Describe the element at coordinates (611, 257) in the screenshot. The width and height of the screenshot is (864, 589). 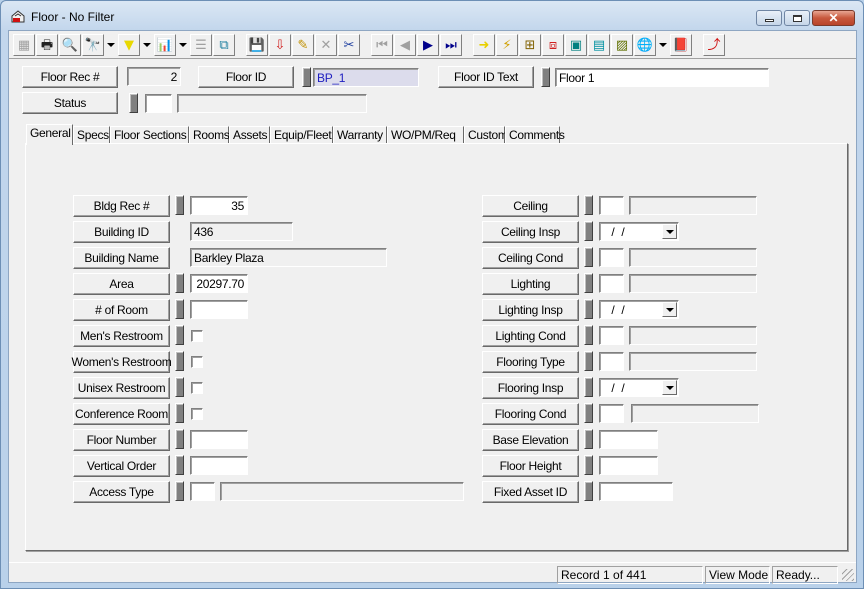
I see `ceiling-cond-code-field` at that location.